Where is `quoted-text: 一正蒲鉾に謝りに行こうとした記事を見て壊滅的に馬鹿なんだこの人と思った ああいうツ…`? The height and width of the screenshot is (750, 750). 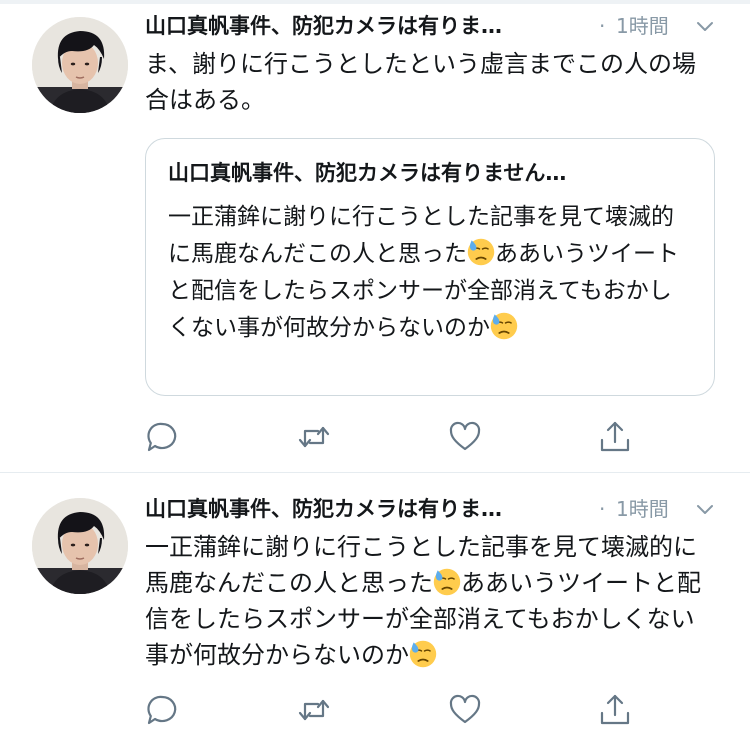 quoted-text: 一正蒲鉾に謝りに行こうとした記事を見て壊滅的に馬鹿なんだこの人と思った ああいうツ… is located at coordinates (428, 273).